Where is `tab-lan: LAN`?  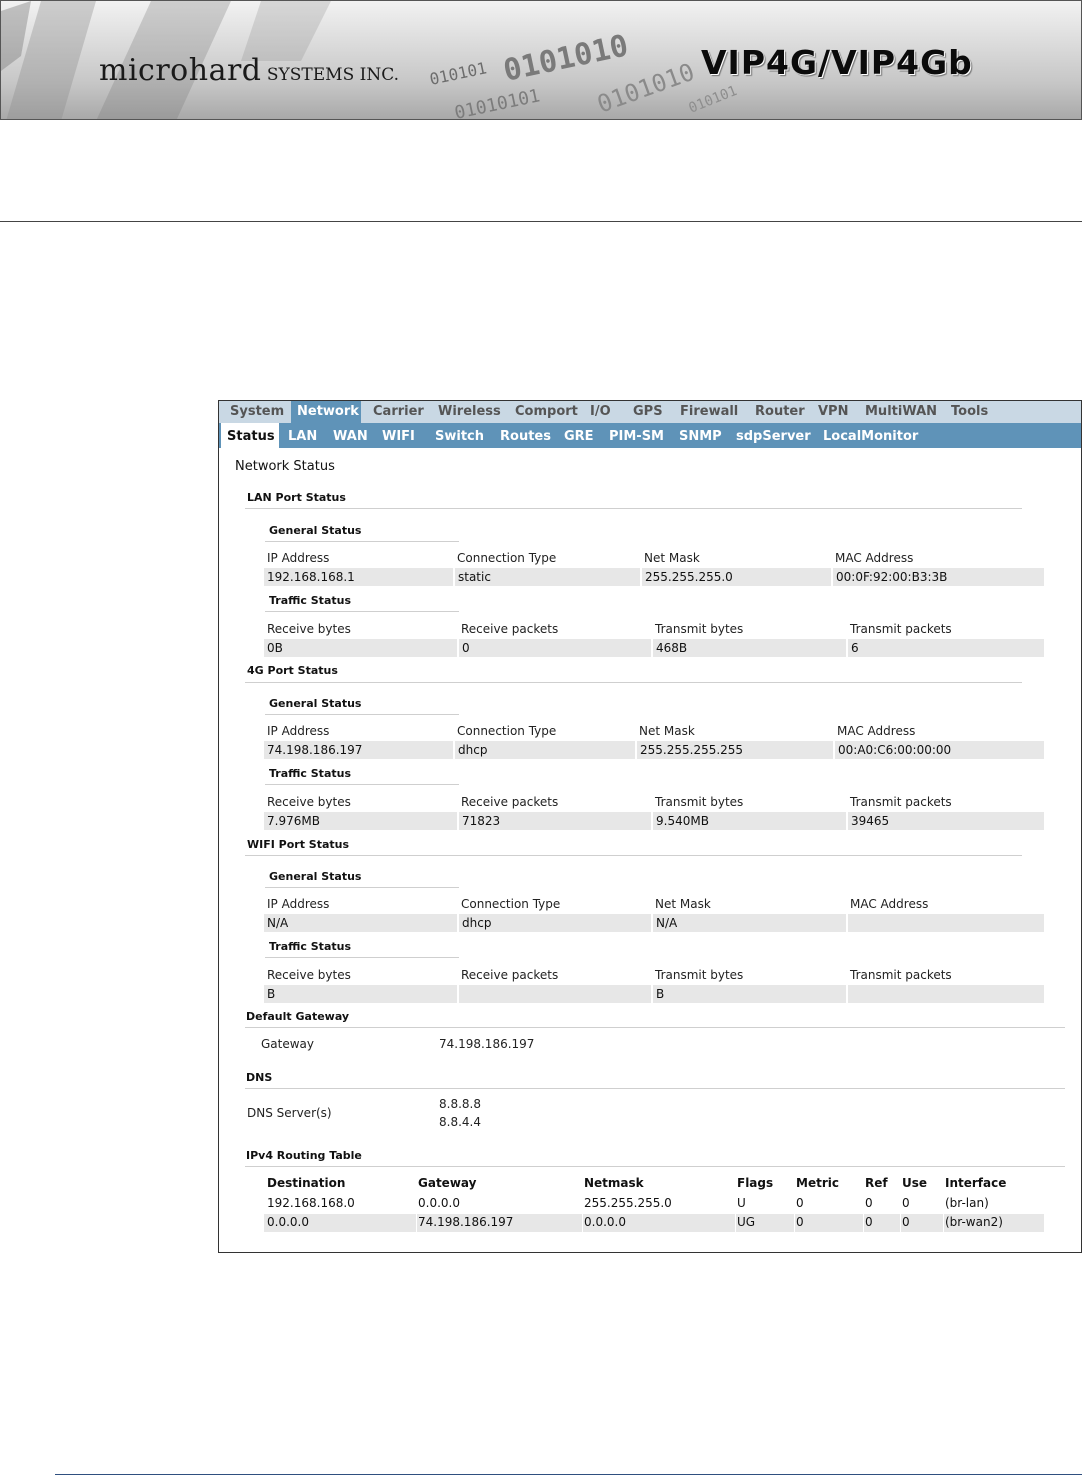 tab-lan: LAN is located at coordinates (302, 435).